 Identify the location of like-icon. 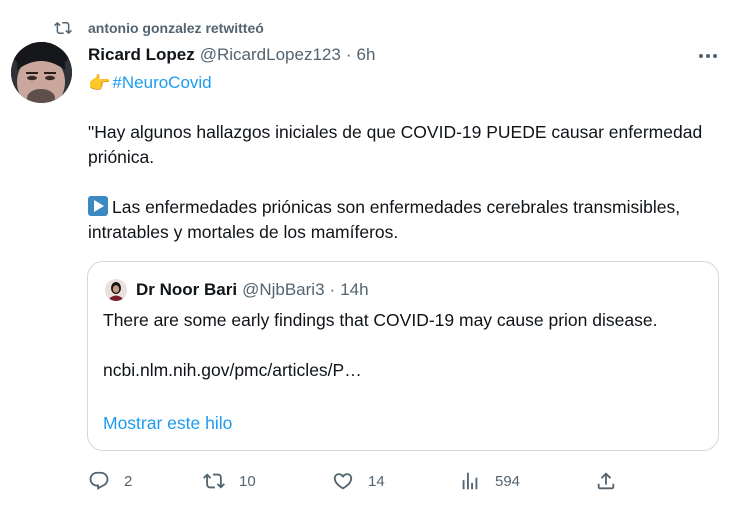
(343, 481).